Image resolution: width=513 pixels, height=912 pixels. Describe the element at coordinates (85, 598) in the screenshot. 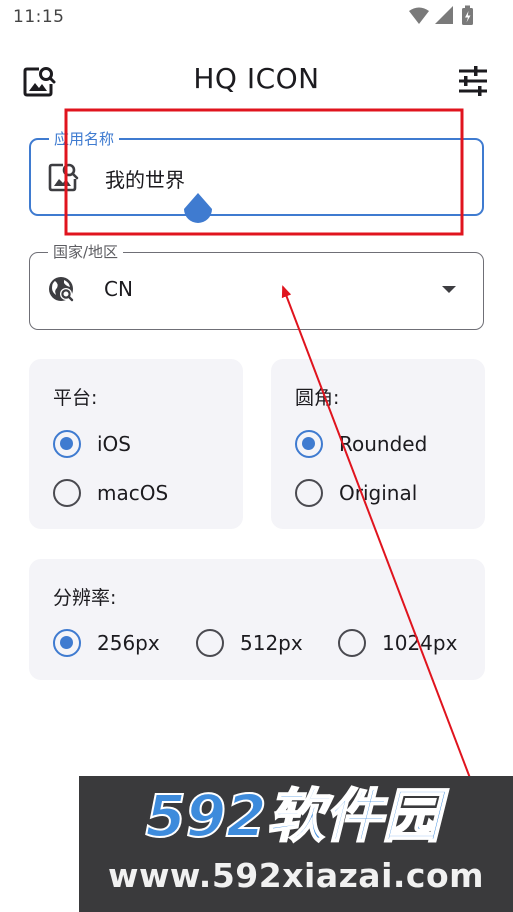

I see `resolution-title: 分辨率:` at that location.